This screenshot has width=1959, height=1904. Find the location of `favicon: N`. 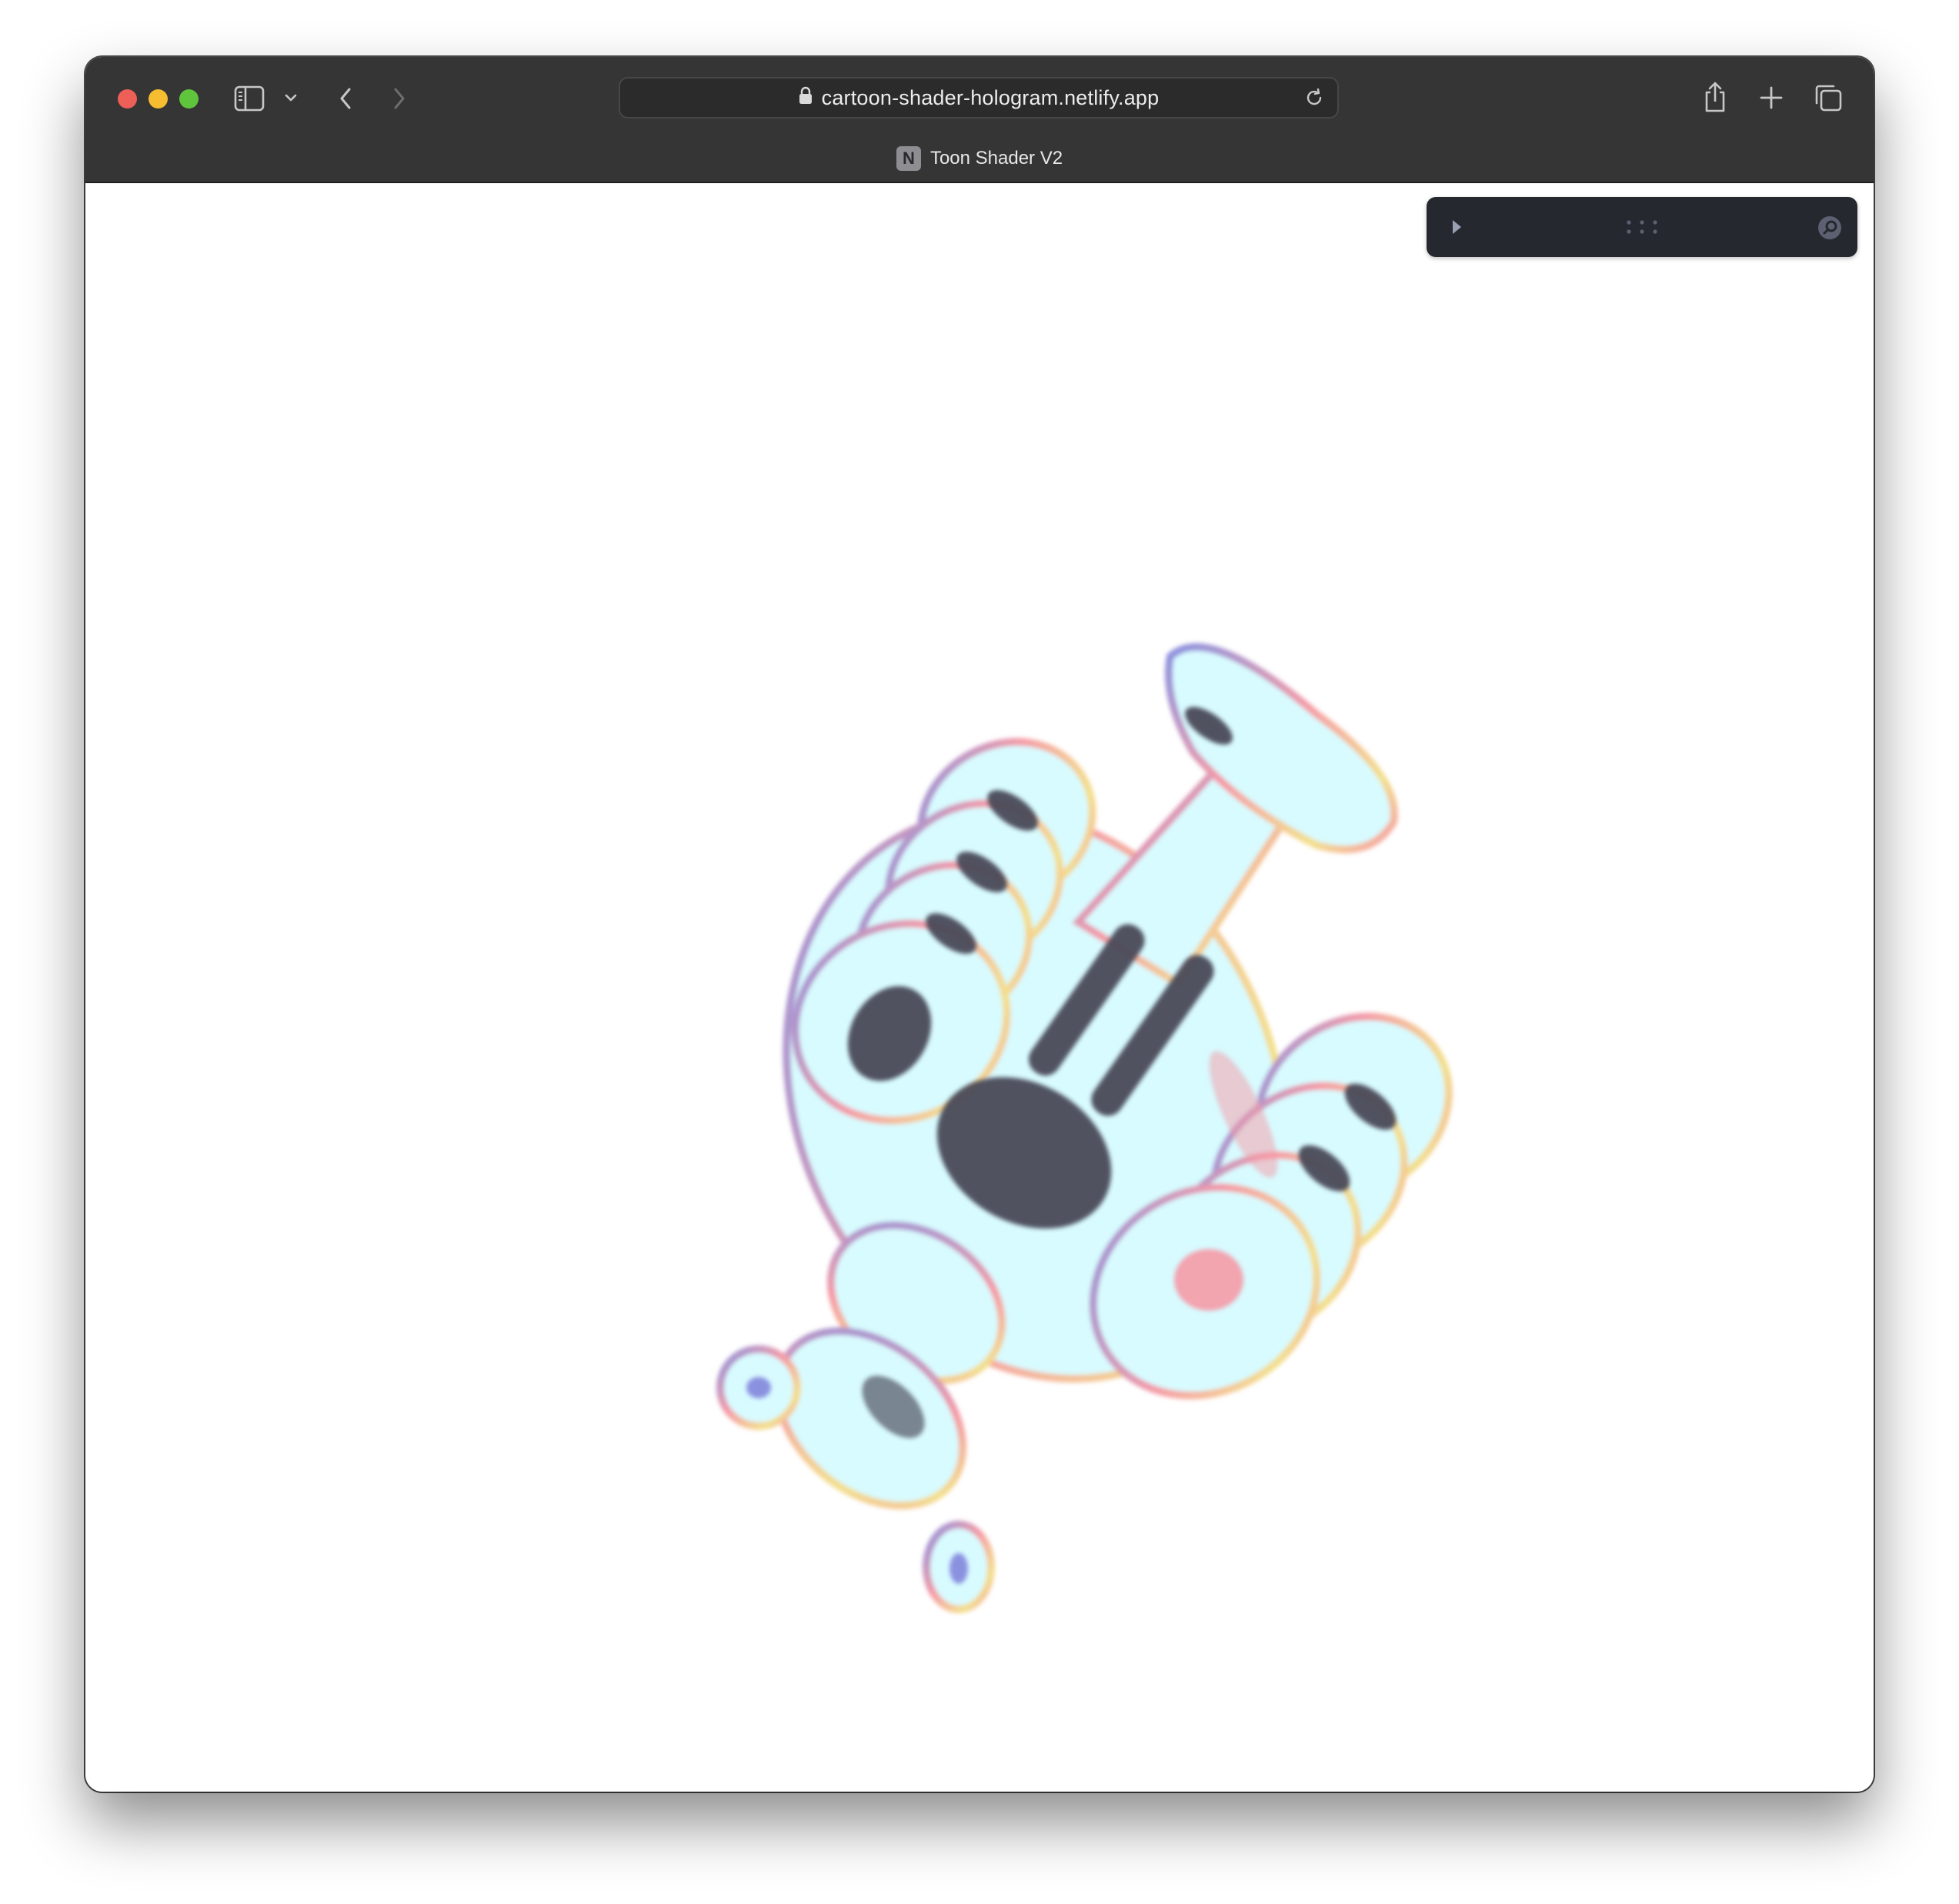

favicon: N is located at coordinates (908, 158).